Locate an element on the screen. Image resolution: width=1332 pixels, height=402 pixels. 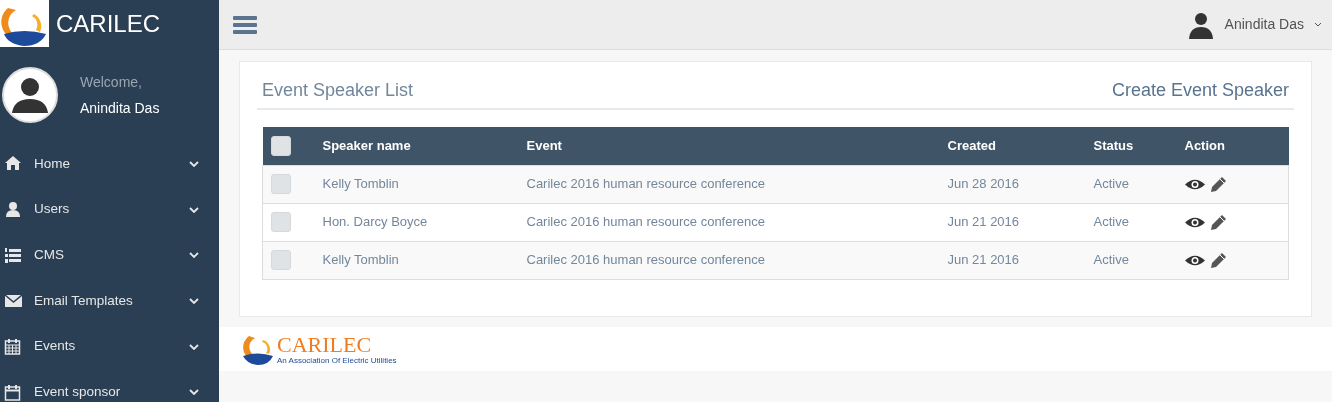
envelope-icon is located at coordinates (13, 301).